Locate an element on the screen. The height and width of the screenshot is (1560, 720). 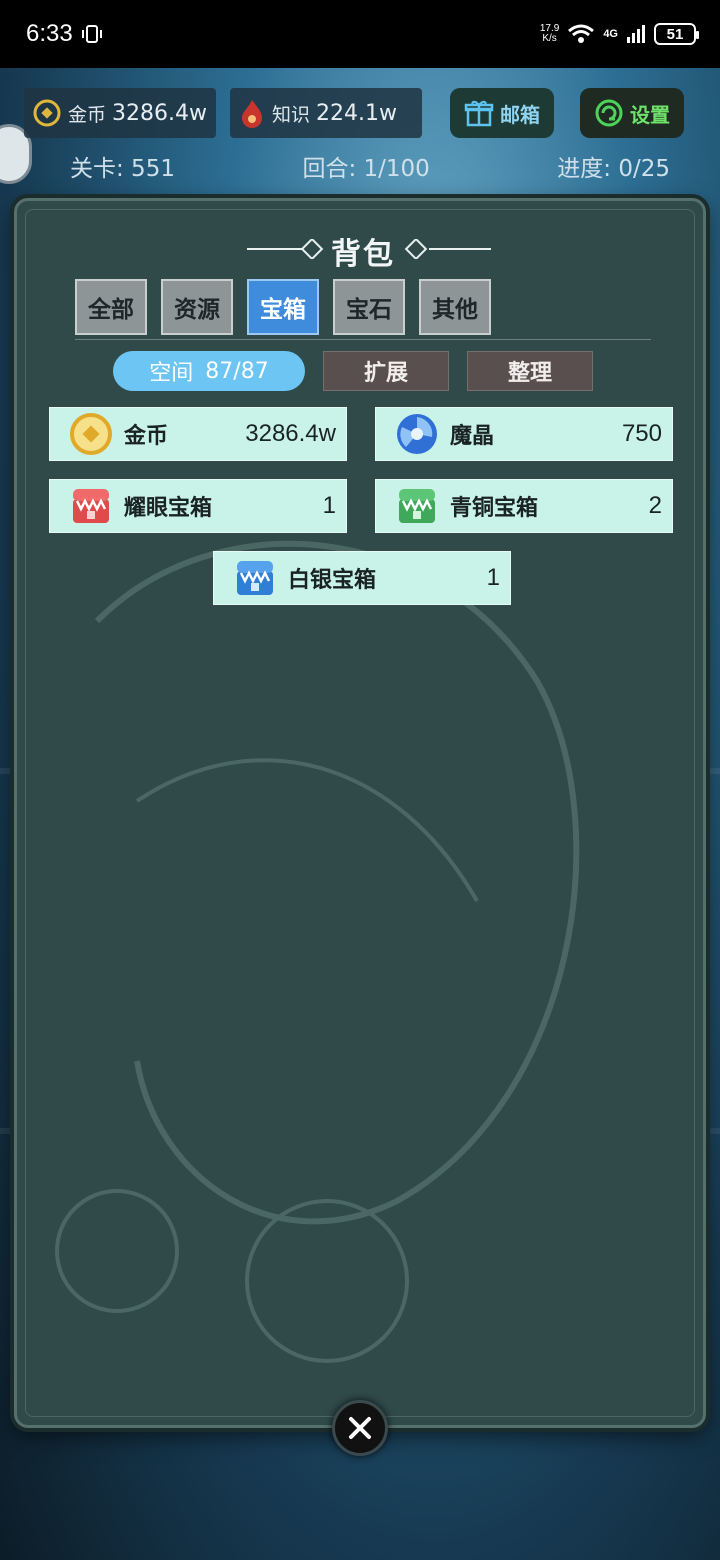
red-chest-icon is located at coordinates (91, 506).